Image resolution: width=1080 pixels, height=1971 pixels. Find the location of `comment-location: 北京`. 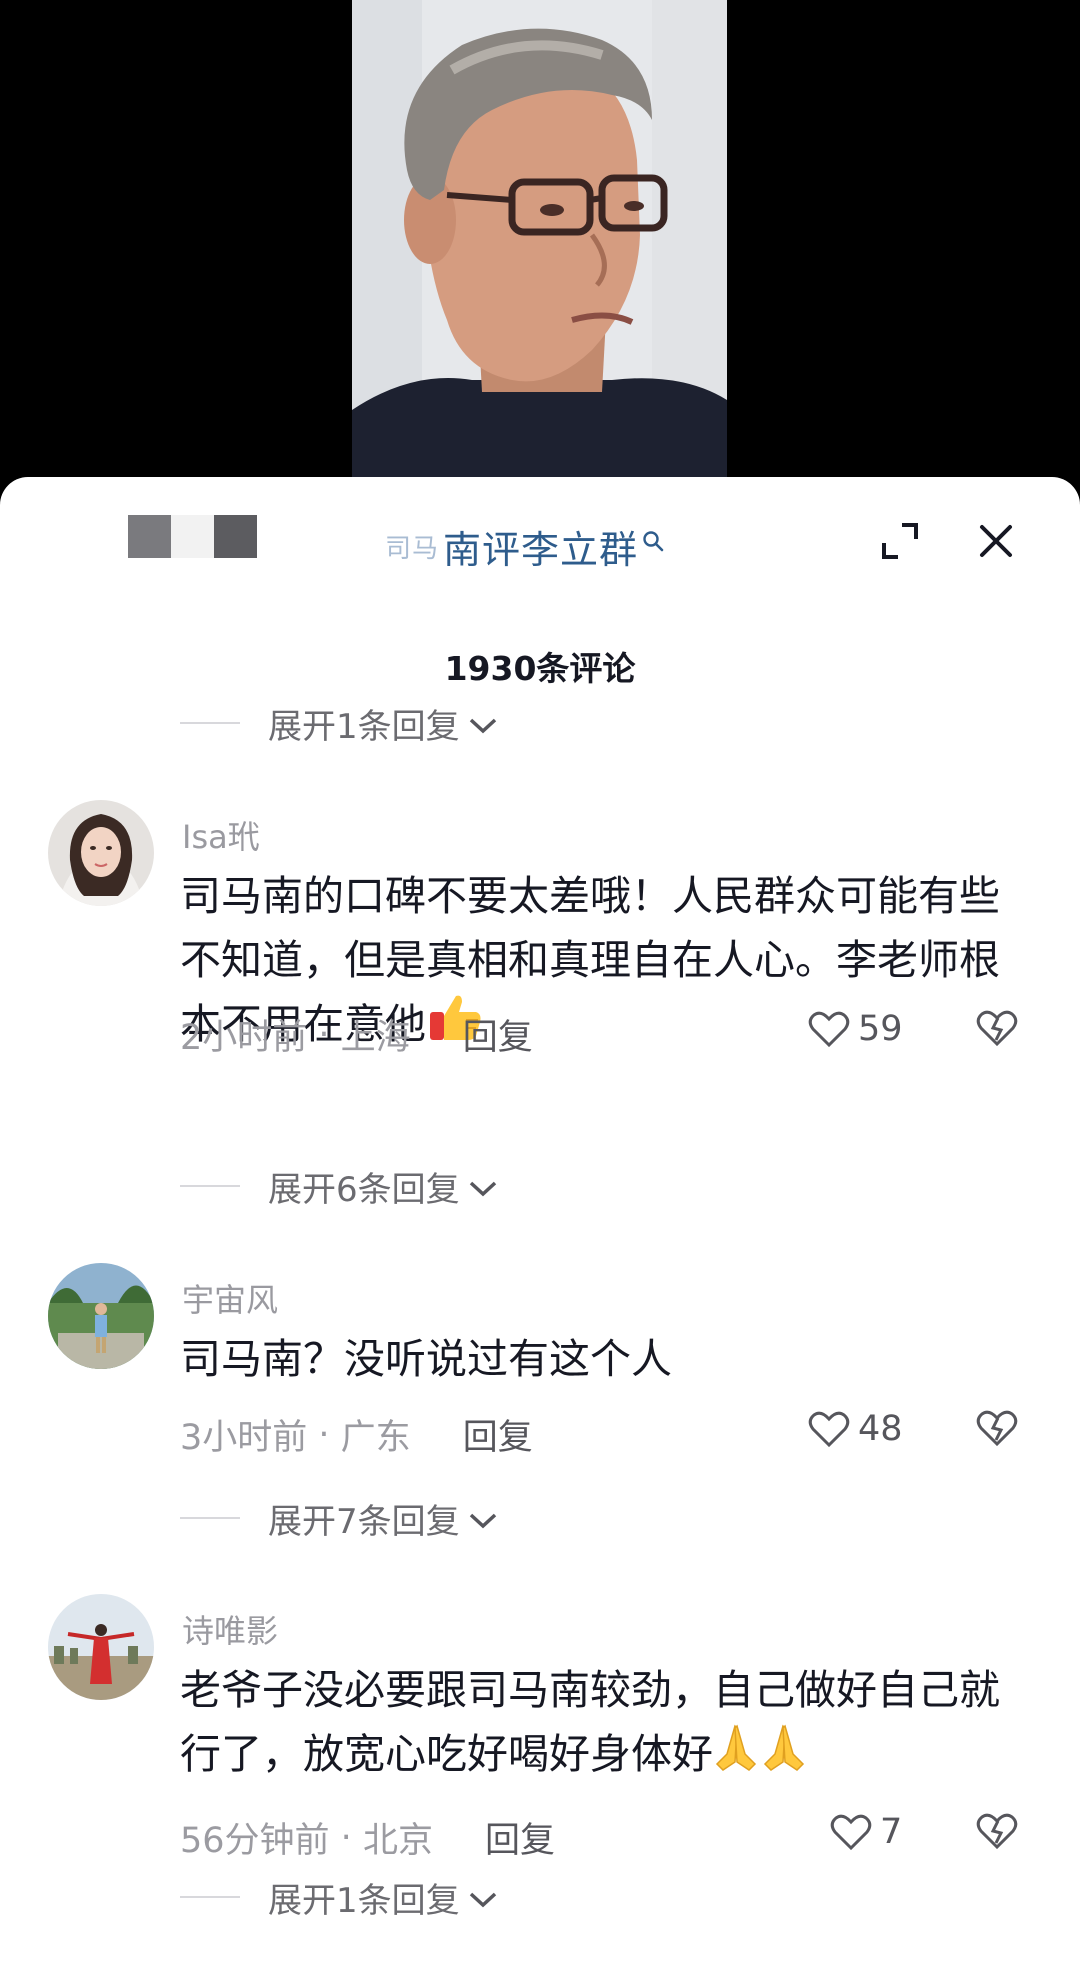

comment-location: 北京 is located at coordinates (397, 1841).